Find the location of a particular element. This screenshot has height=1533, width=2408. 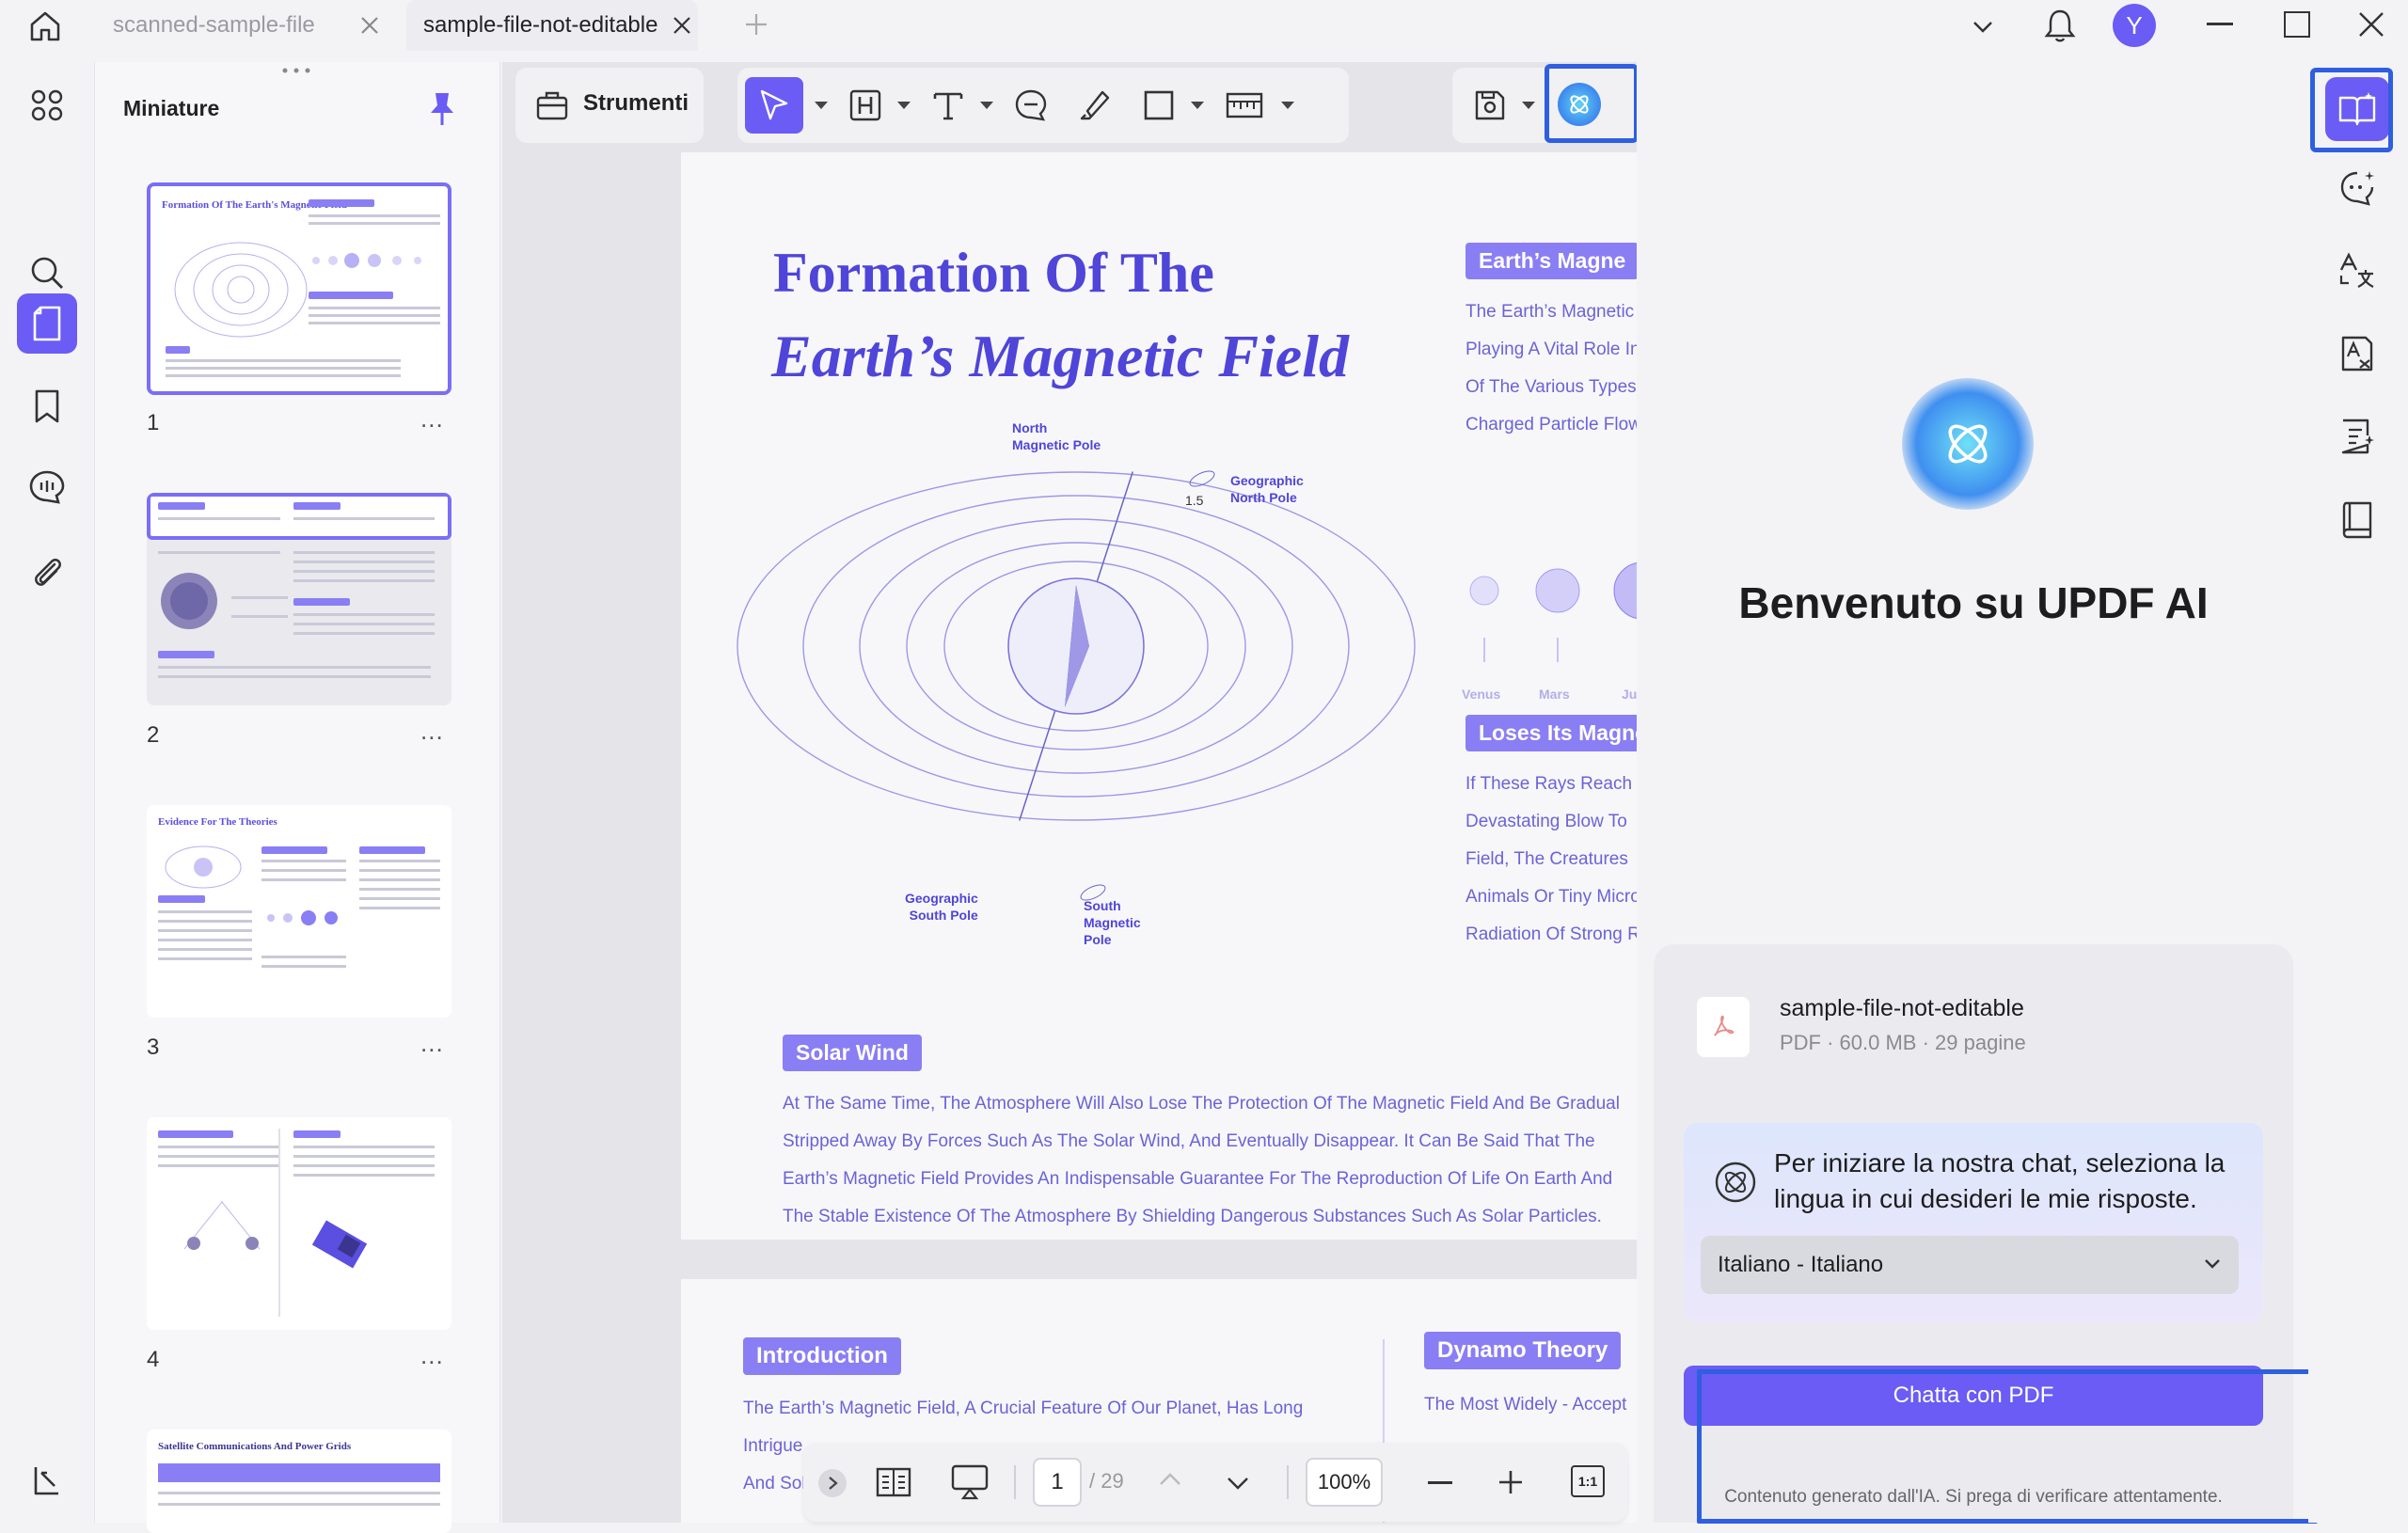

attachment-icon is located at coordinates (47, 572).